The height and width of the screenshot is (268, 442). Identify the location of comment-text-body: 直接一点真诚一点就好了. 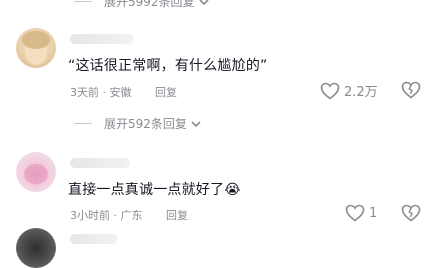
(146, 190).